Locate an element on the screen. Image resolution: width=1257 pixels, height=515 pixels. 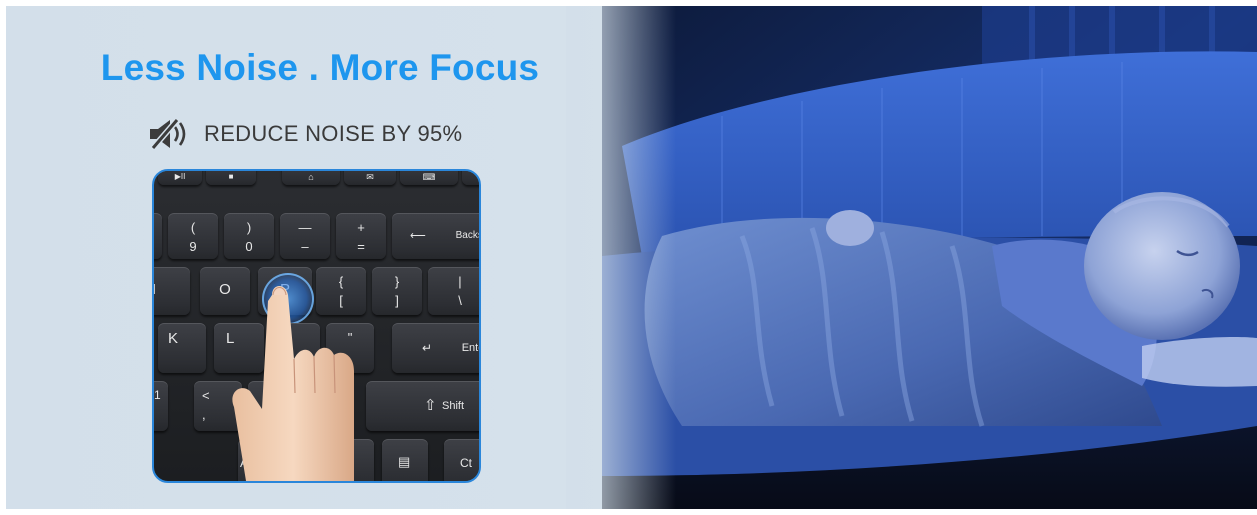
noise-reduction-claim: REDUCE NOISE BY 95% is located at coordinates (305, 134).